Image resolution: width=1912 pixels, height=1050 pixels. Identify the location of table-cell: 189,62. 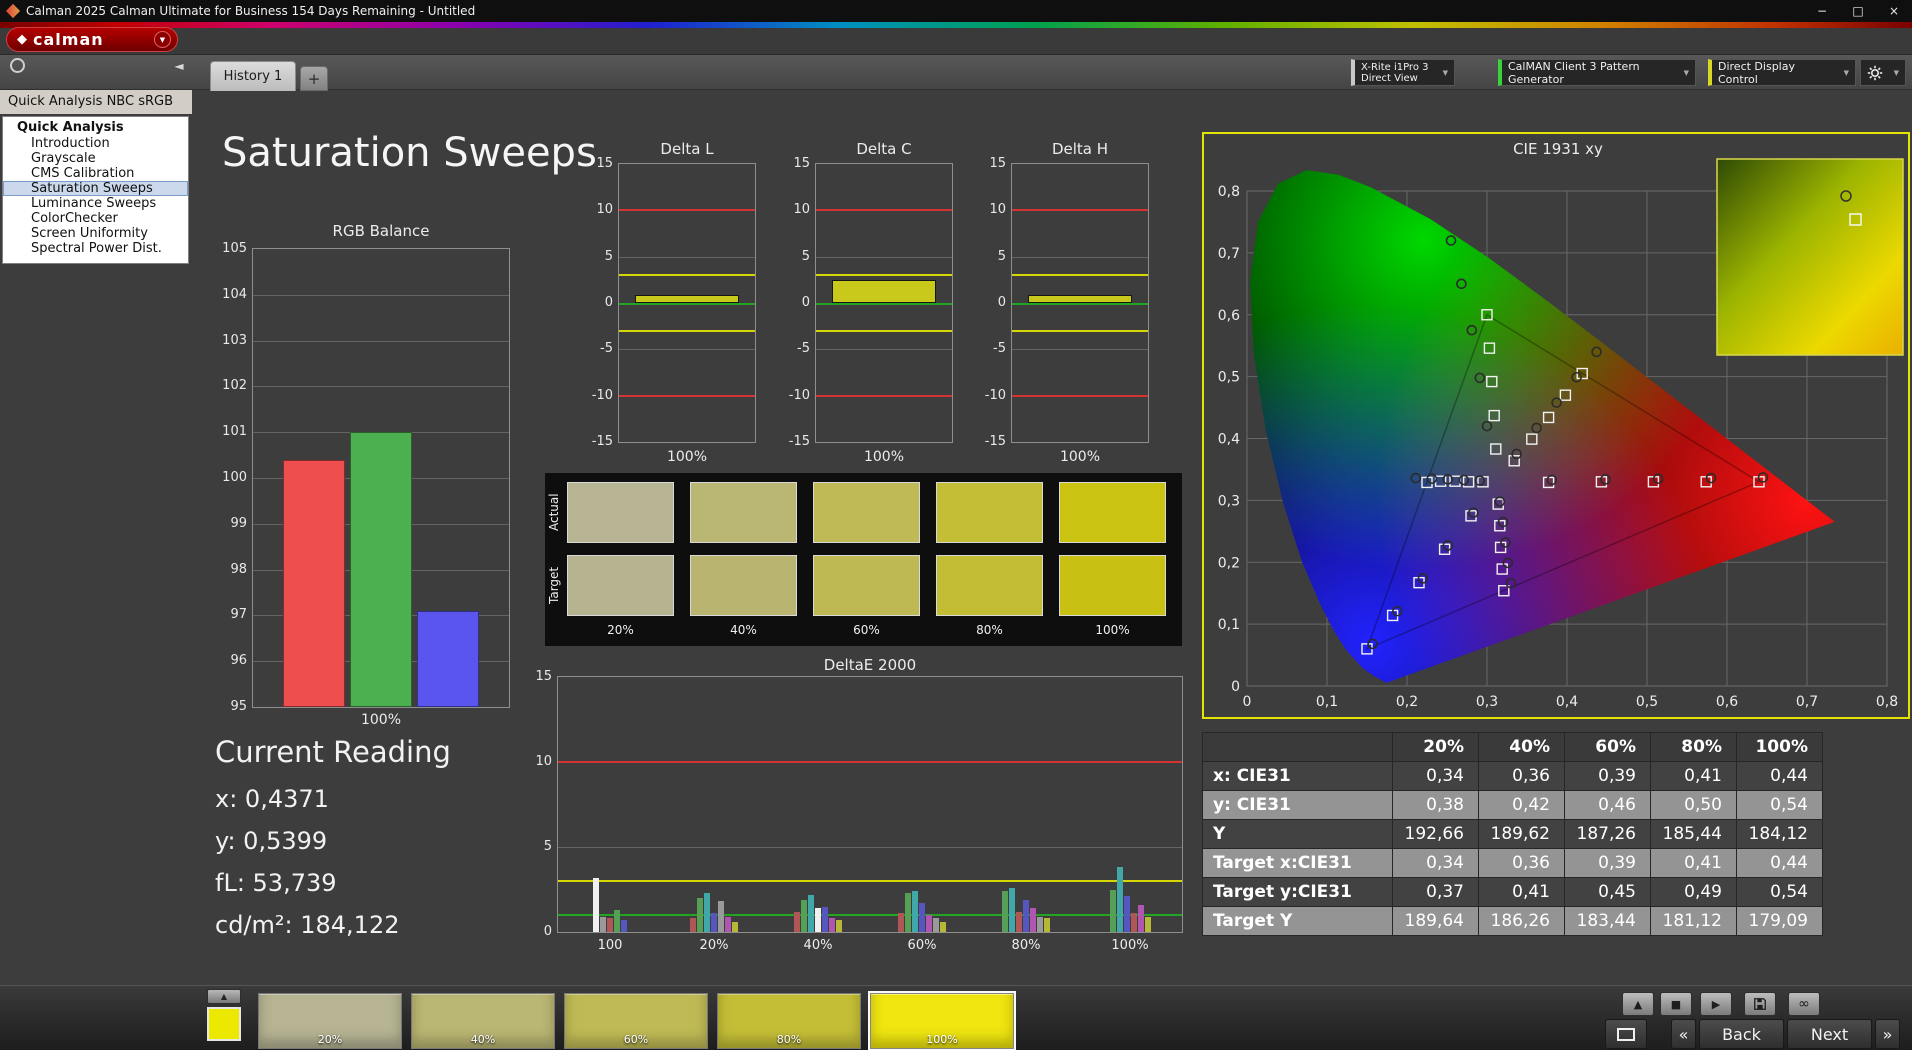
(1521, 834).